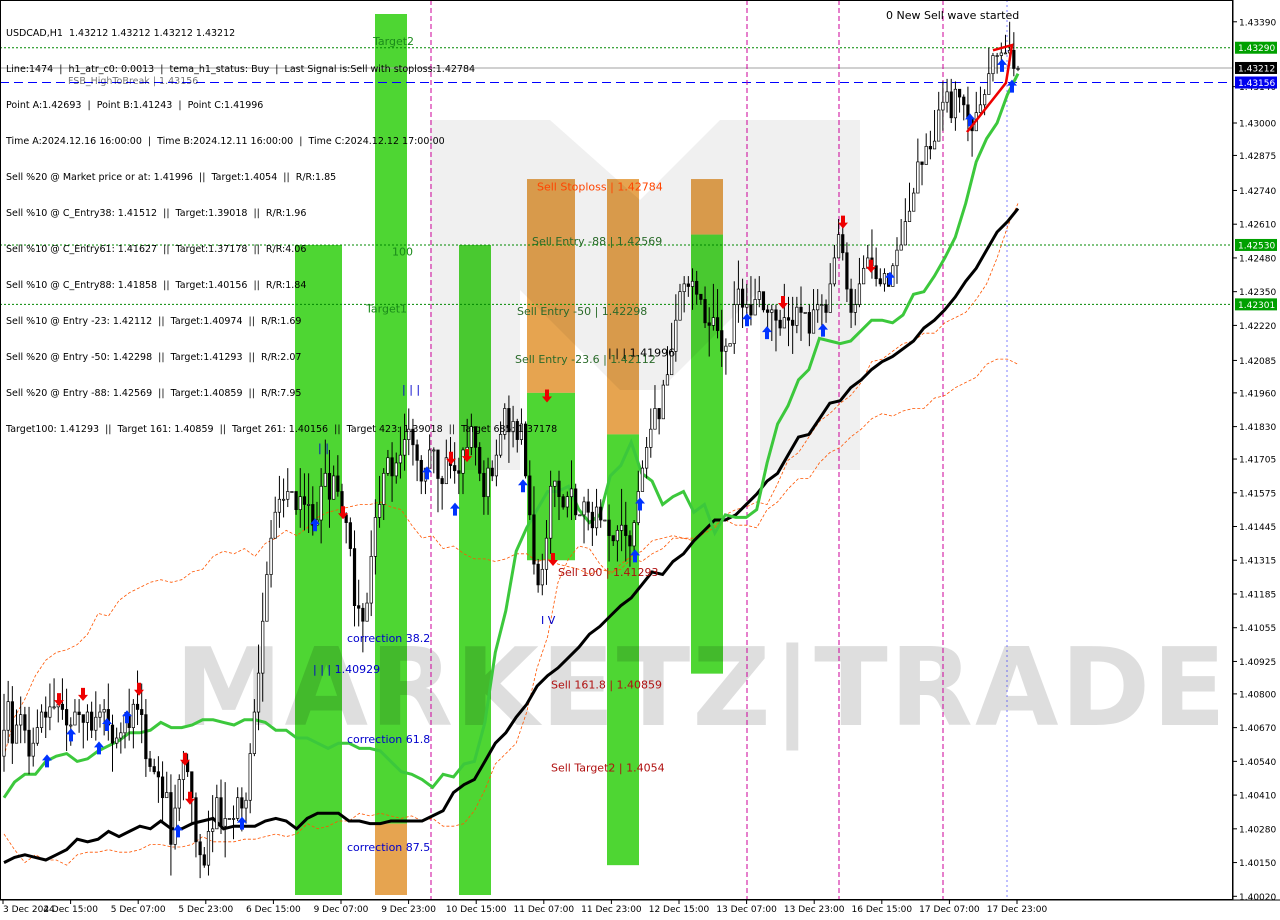 The width and height of the screenshot is (1280, 920). What do you see at coordinates (1257, 695) in the screenshot?
I see `price-tick-label: 1.40800` at bounding box center [1257, 695].